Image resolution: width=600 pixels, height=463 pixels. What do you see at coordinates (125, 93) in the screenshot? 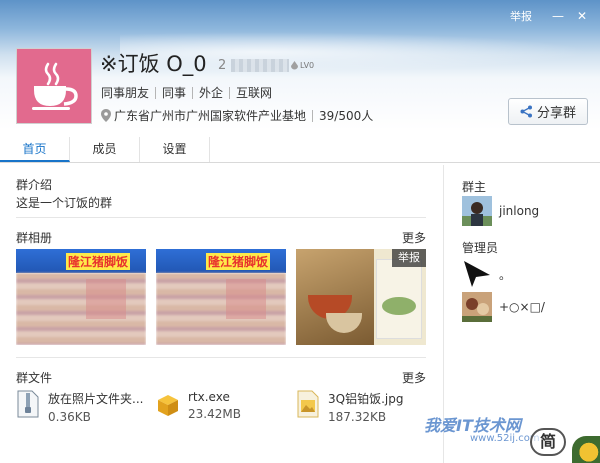
I see `tag-item: 同事朋友` at bounding box center [125, 93].